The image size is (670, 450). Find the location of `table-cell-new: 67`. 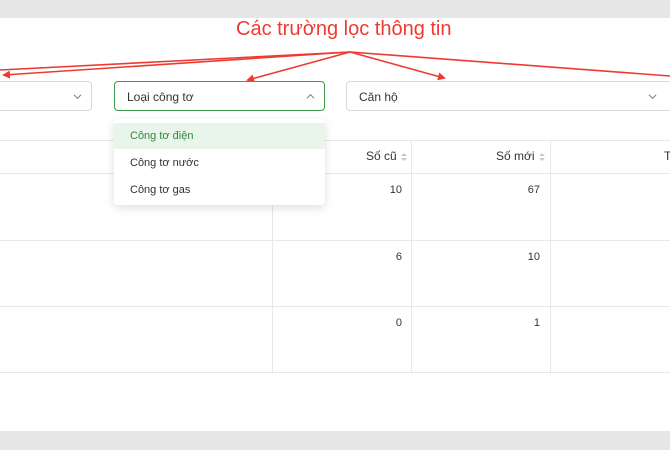

table-cell-new: 67 is located at coordinates (533, 190).